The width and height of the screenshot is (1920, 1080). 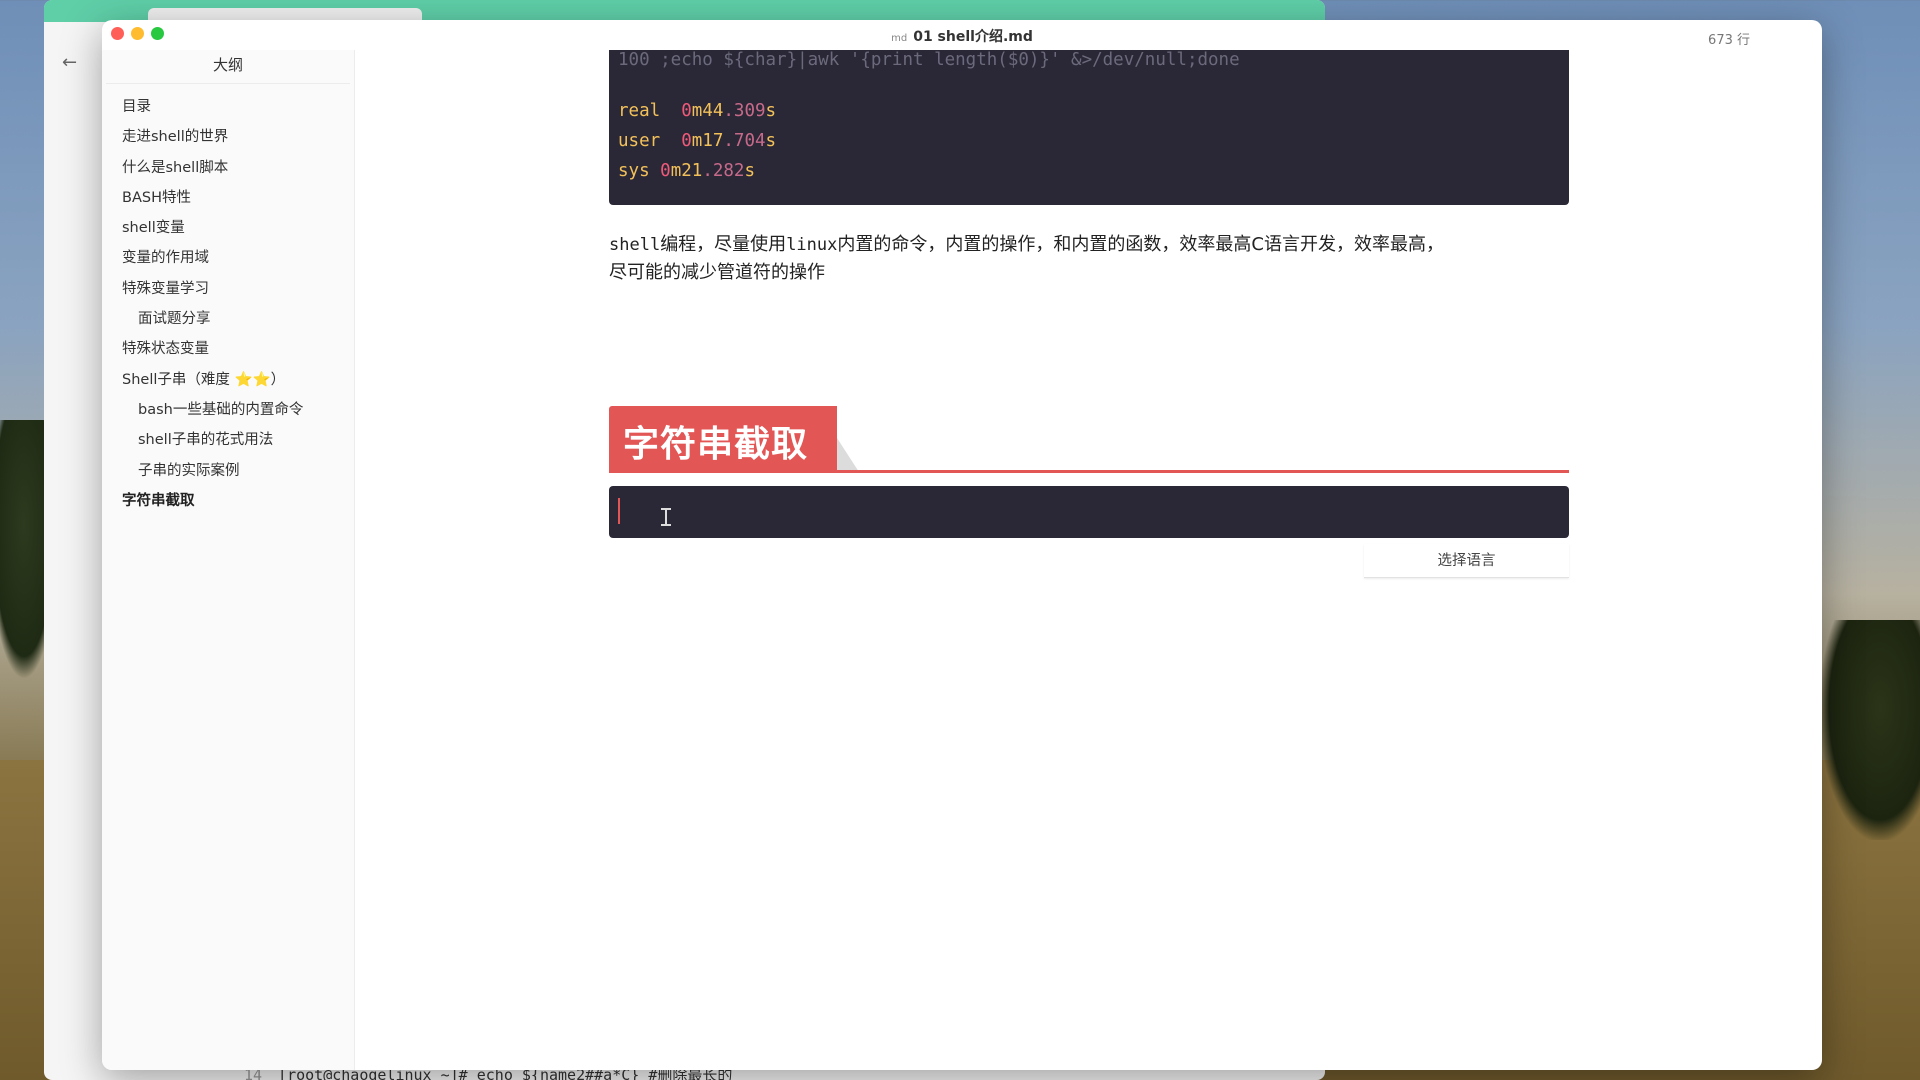 I want to click on outline-item: BASH特性, so click(x=228, y=198).